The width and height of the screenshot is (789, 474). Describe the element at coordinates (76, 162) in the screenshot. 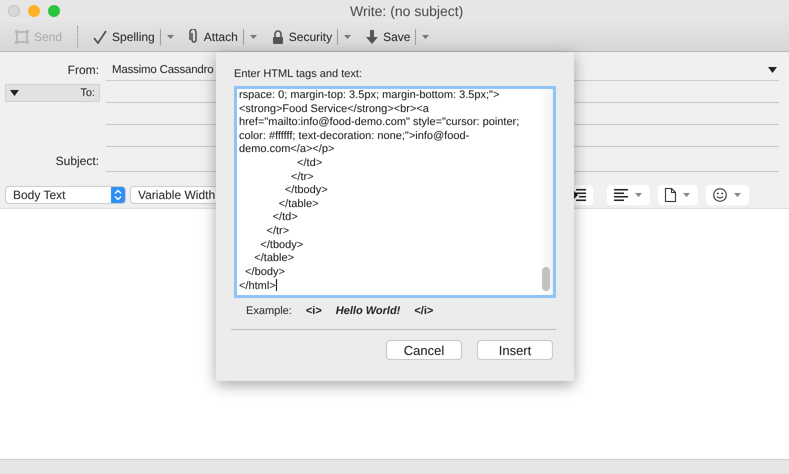

I see `field-label: Subject:` at that location.